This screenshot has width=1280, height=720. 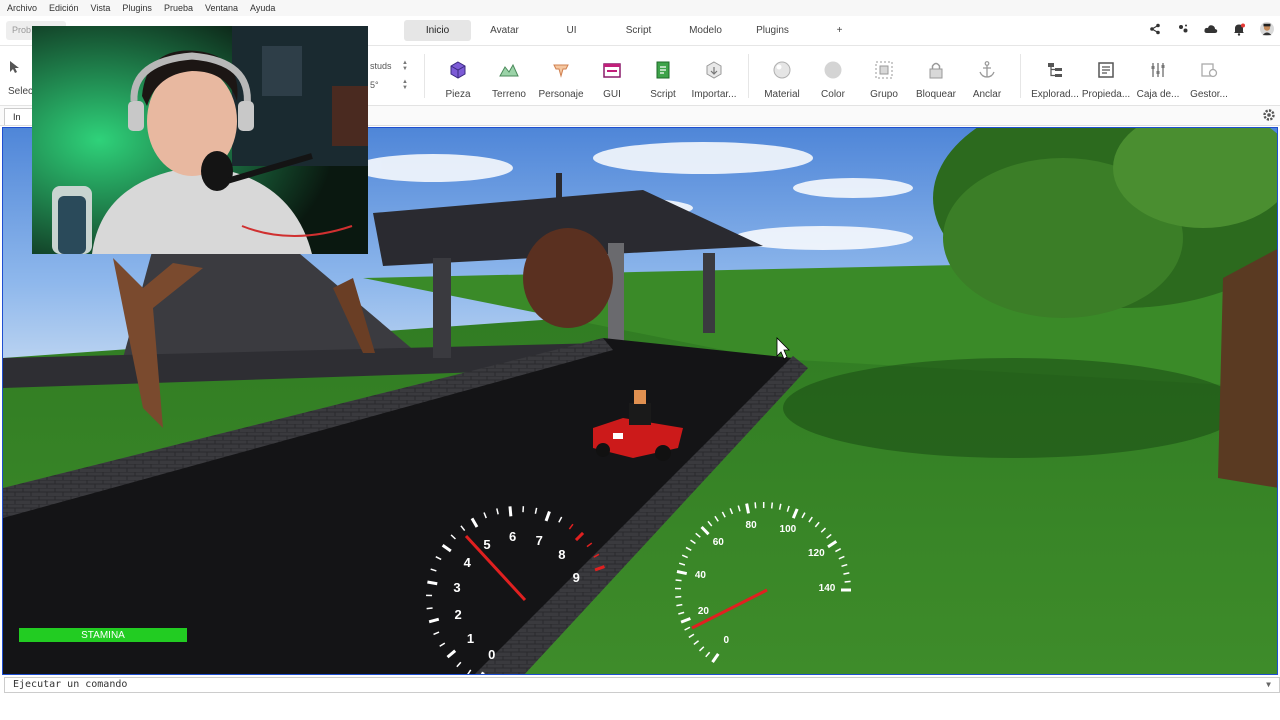 I want to click on anchor-icon, so click(x=987, y=70).